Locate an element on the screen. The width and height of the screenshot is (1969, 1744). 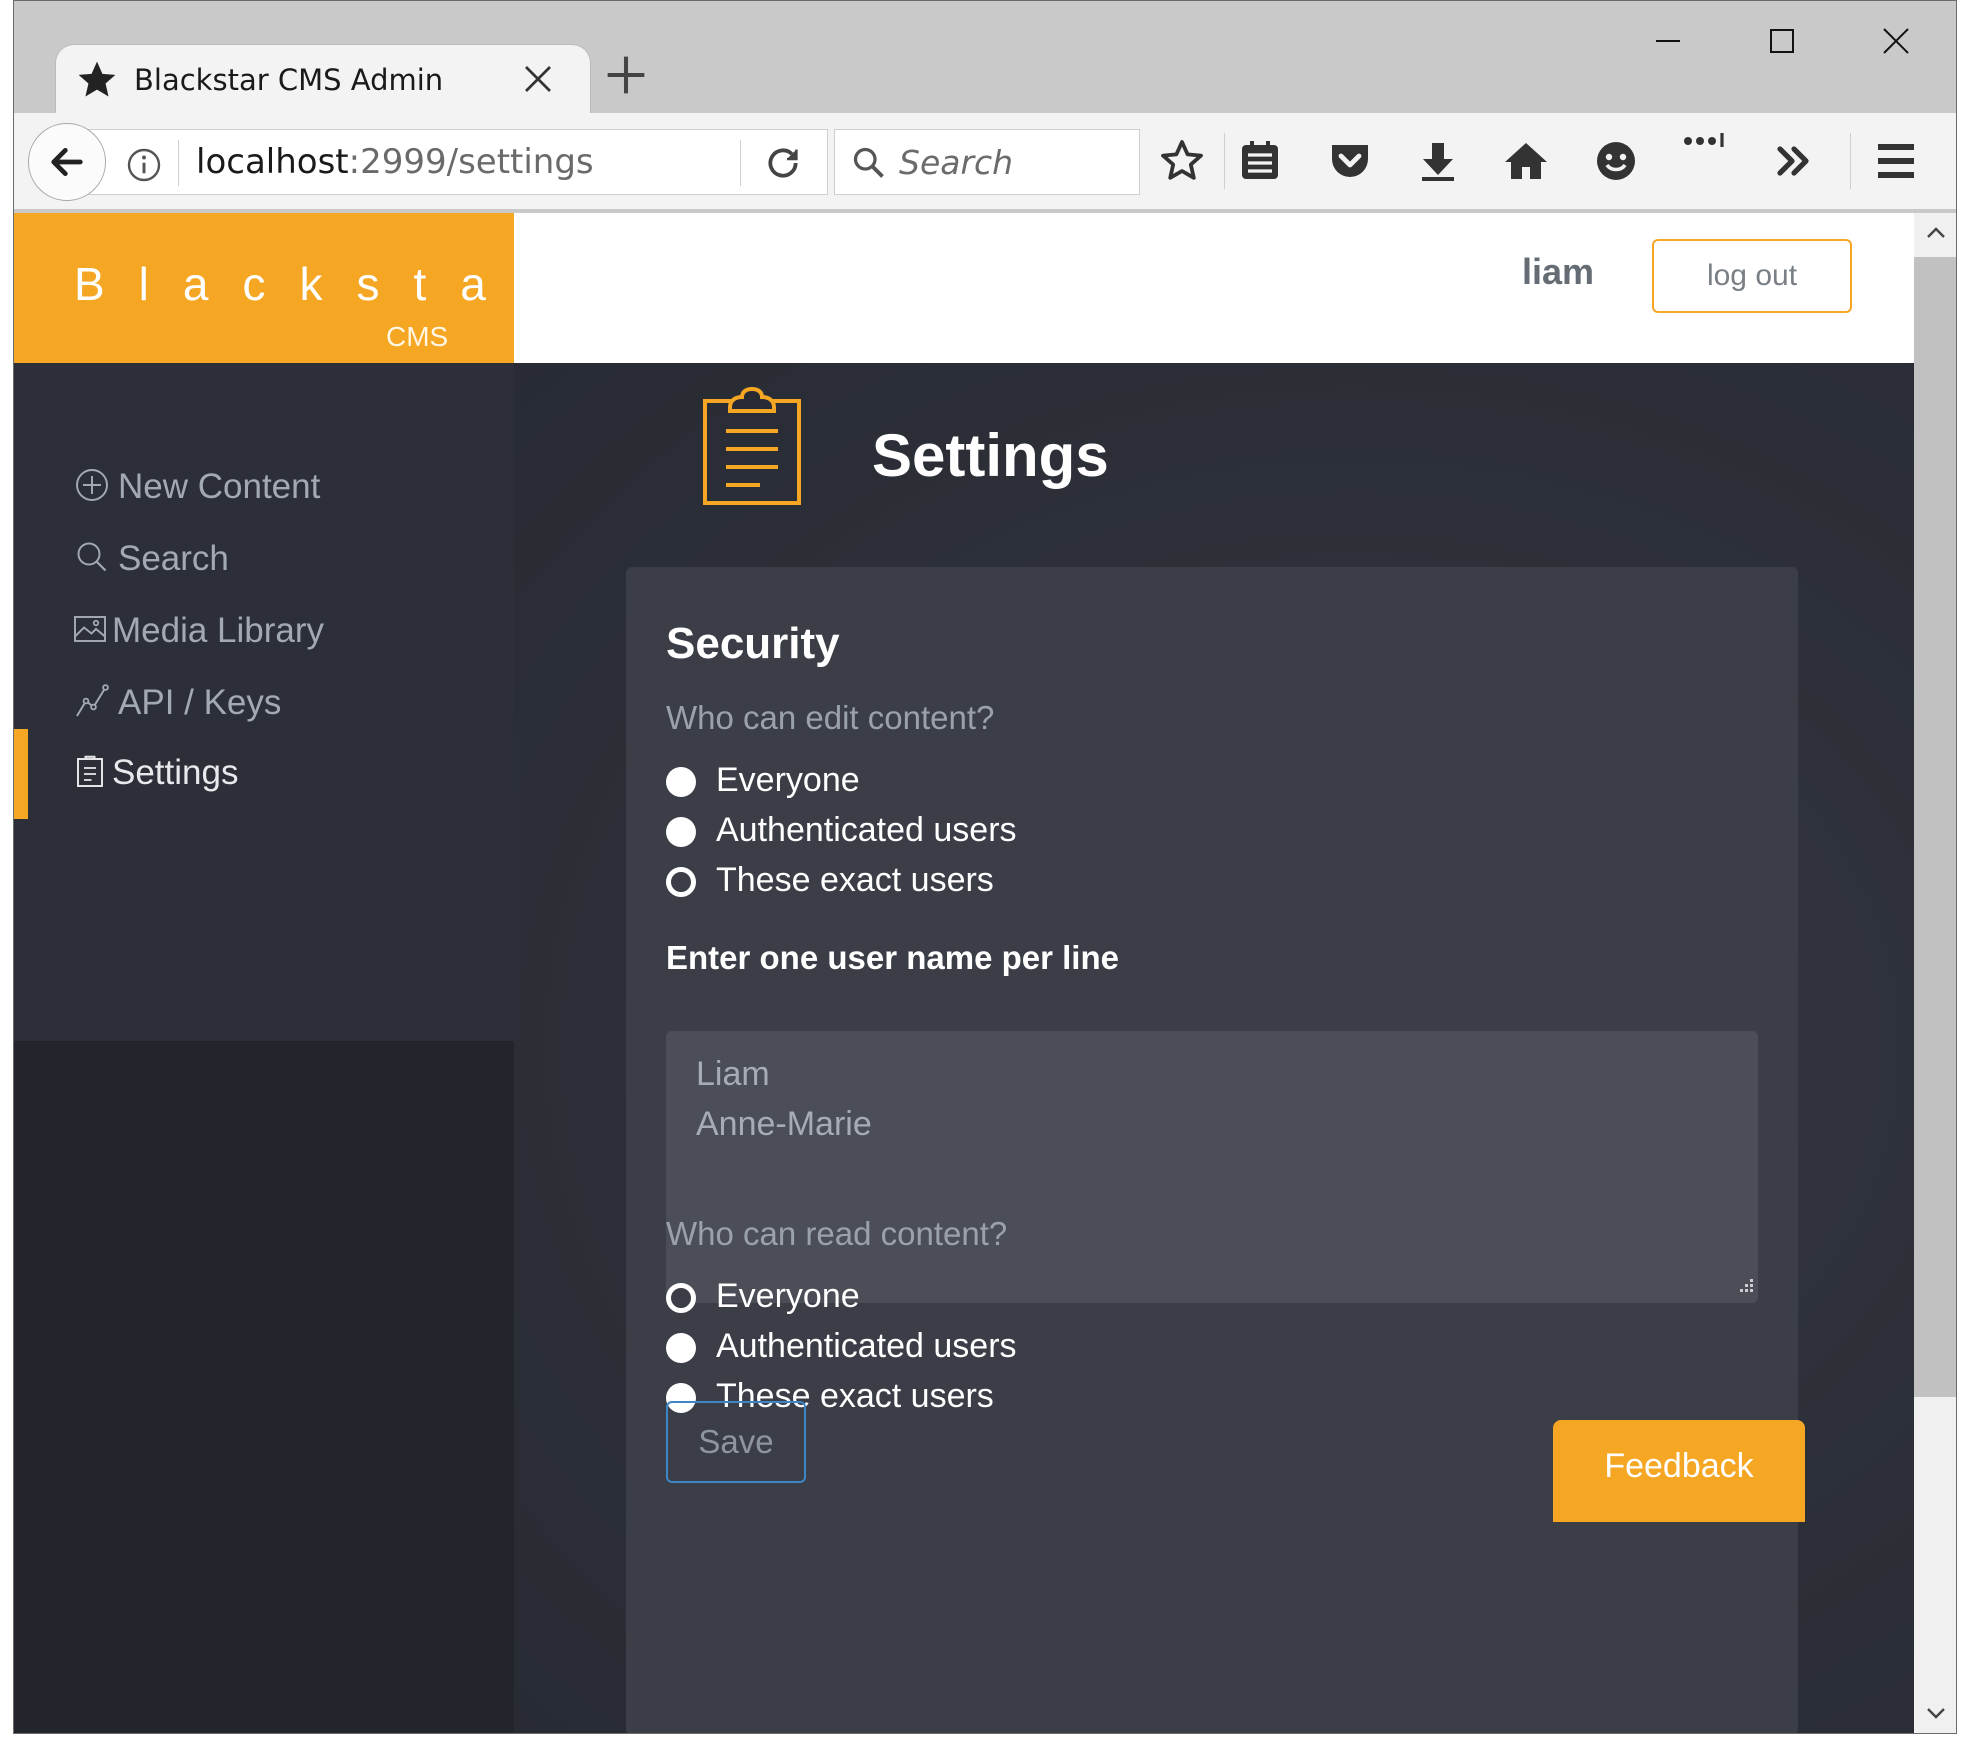
sidebar-item-settings: Settings is located at coordinates (264, 774).